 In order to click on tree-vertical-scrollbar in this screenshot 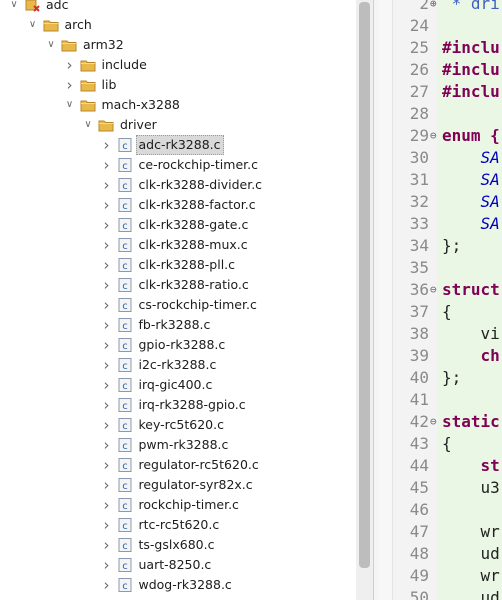, I will do `click(364, 300)`.